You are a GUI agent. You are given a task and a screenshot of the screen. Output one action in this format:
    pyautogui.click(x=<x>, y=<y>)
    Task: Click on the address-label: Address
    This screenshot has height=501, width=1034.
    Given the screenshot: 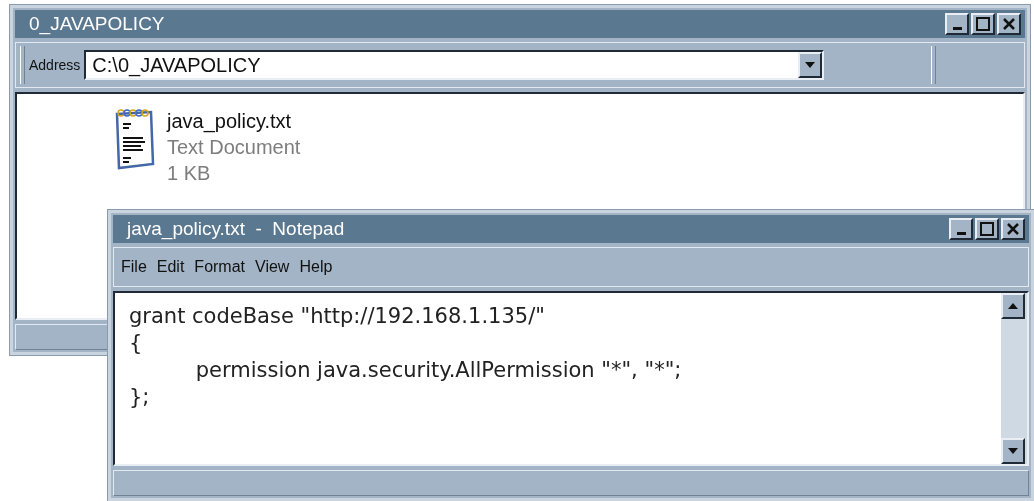 What is the action you would take?
    pyautogui.click(x=55, y=65)
    